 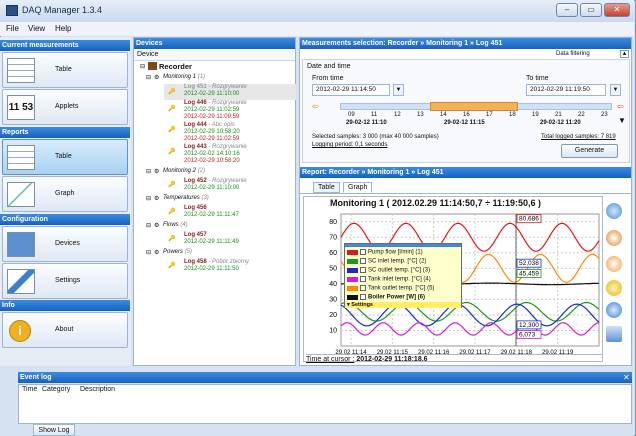 What do you see at coordinates (624, 54) in the screenshot?
I see `collapse-up-icon: ▲` at bounding box center [624, 54].